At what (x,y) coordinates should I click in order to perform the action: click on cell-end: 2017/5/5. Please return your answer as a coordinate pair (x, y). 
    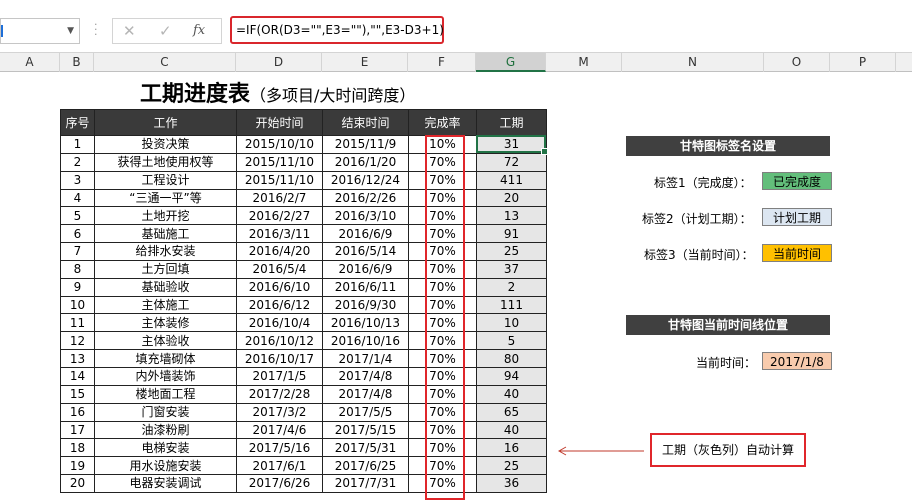
    Looking at the image, I should click on (365, 412).